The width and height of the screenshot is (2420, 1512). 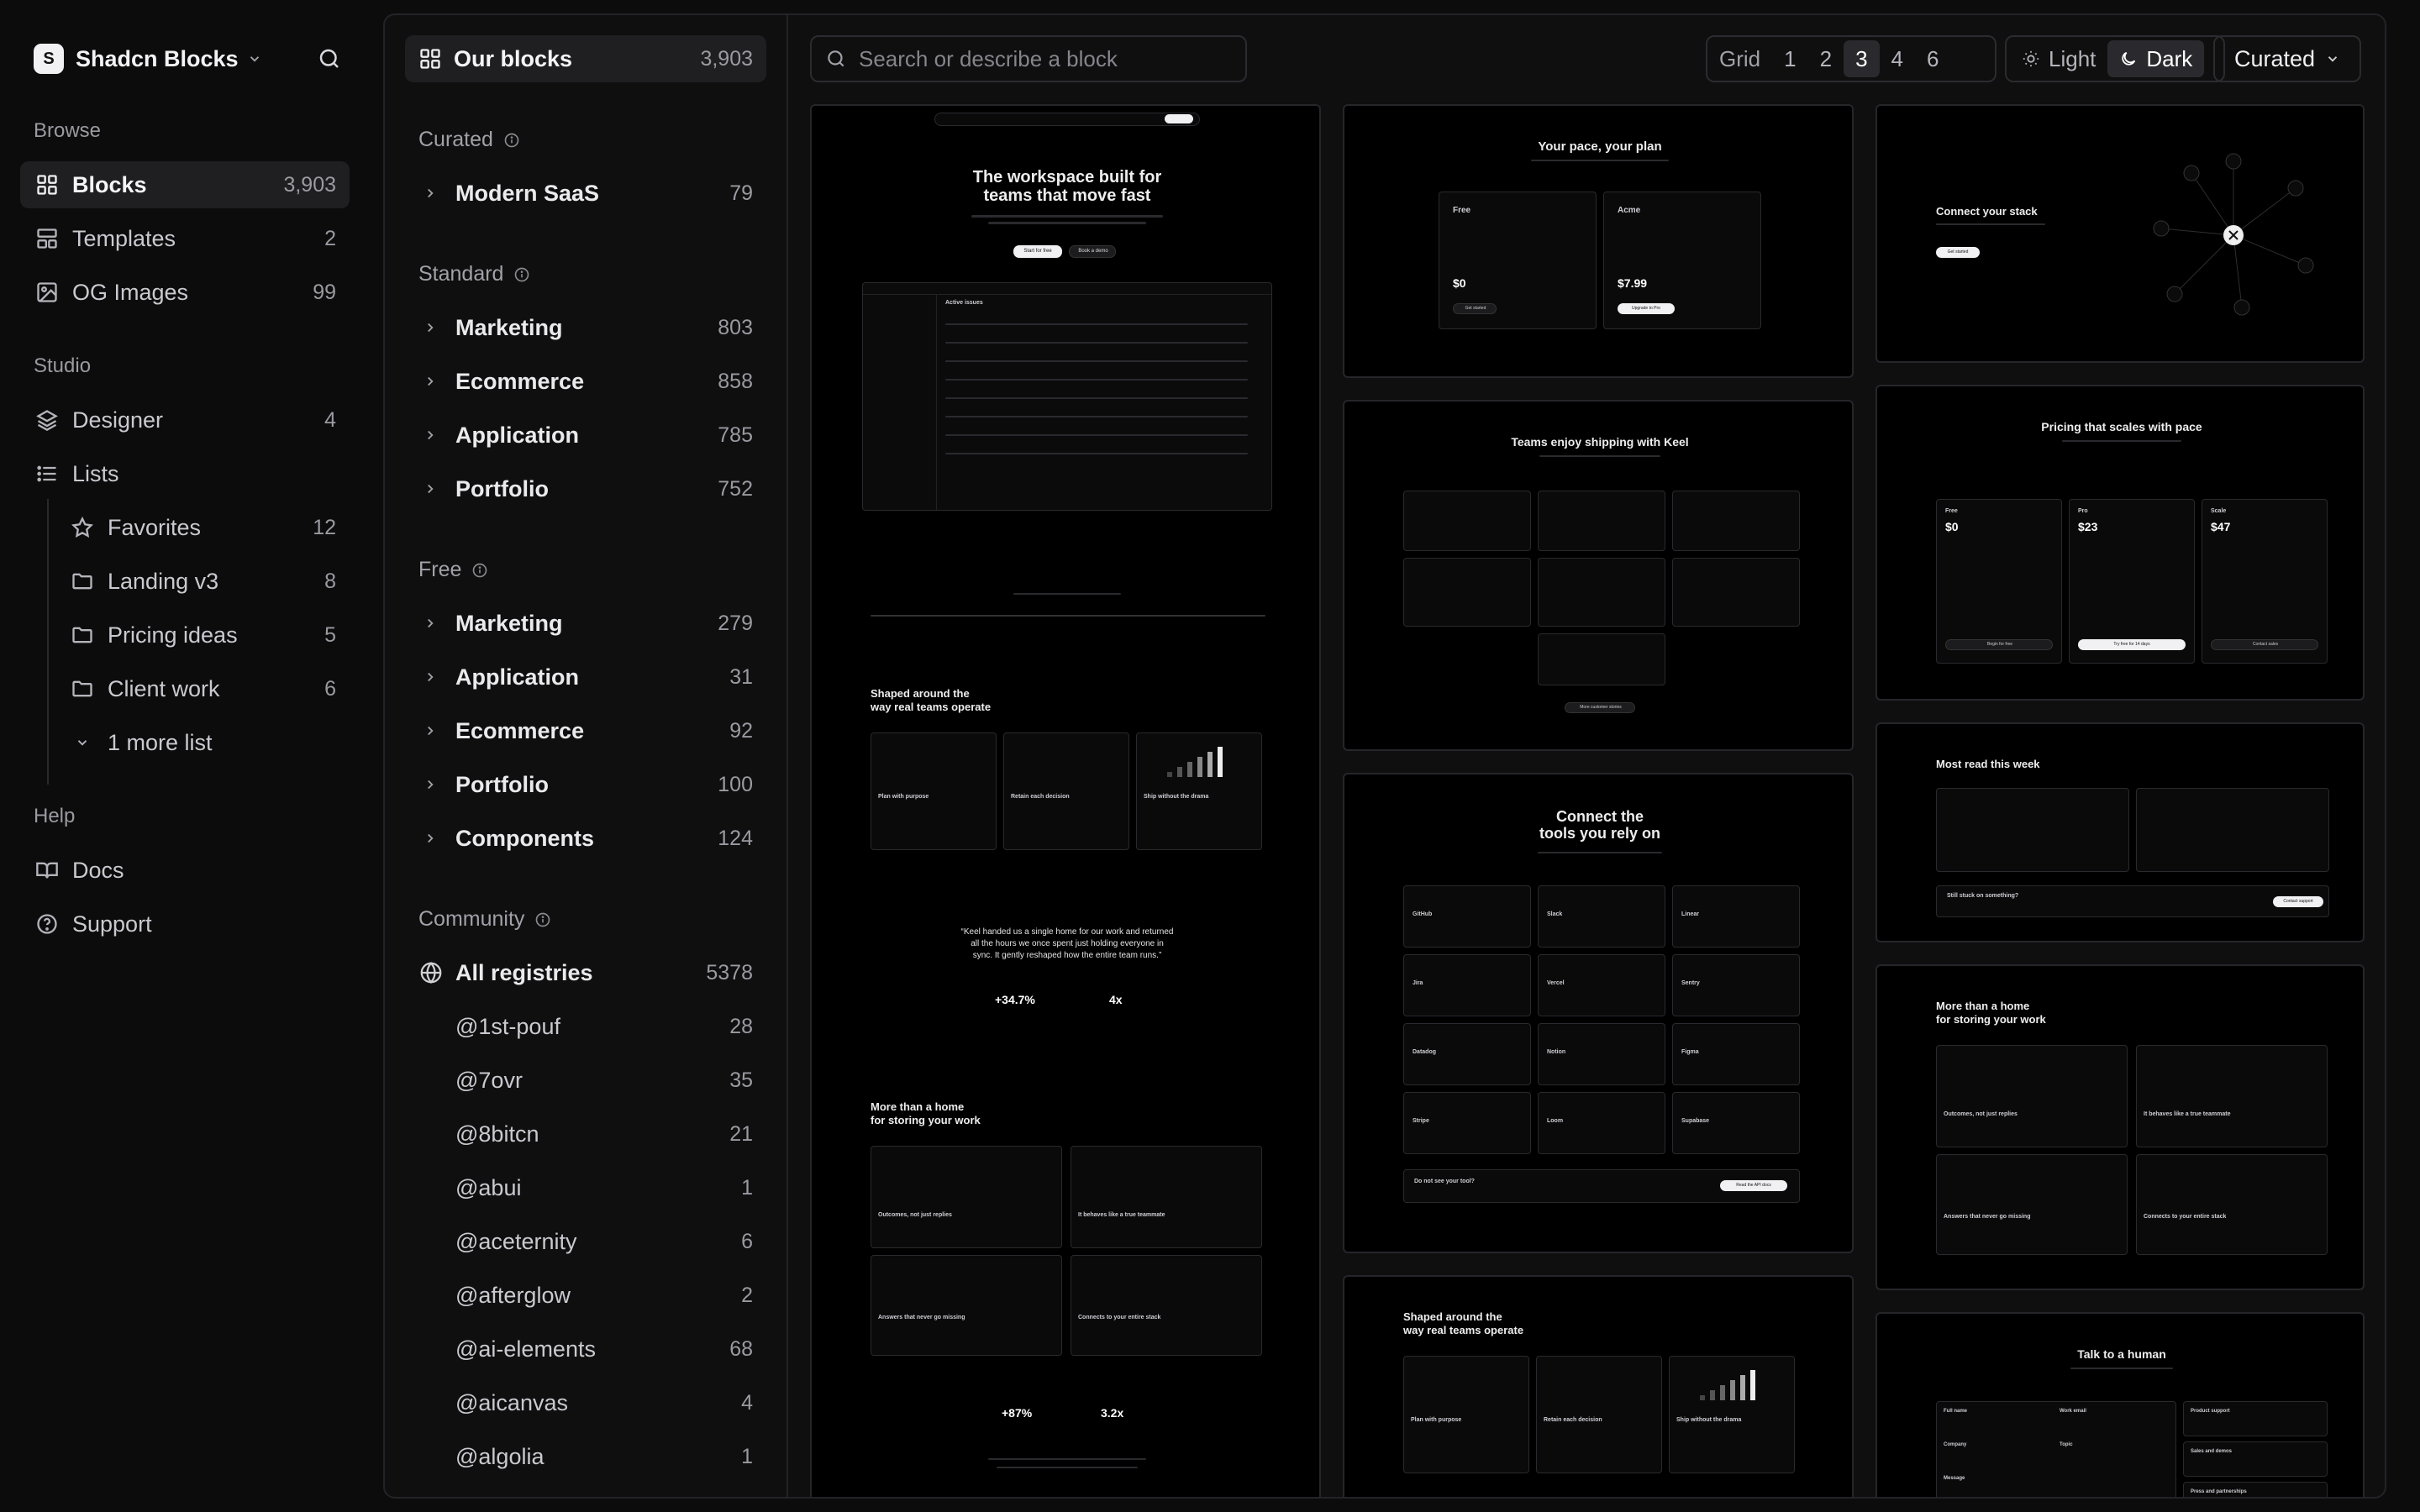 I want to click on nav-item-label: Templates, so click(x=124, y=238).